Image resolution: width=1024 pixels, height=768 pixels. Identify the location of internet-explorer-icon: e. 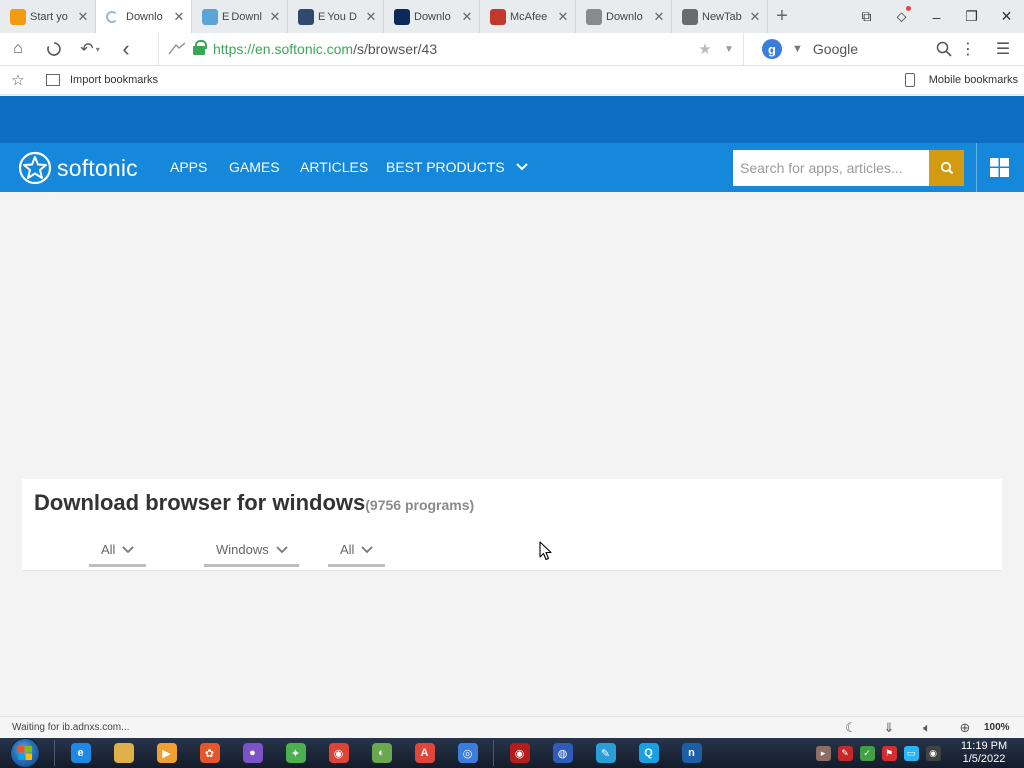
(80, 753).